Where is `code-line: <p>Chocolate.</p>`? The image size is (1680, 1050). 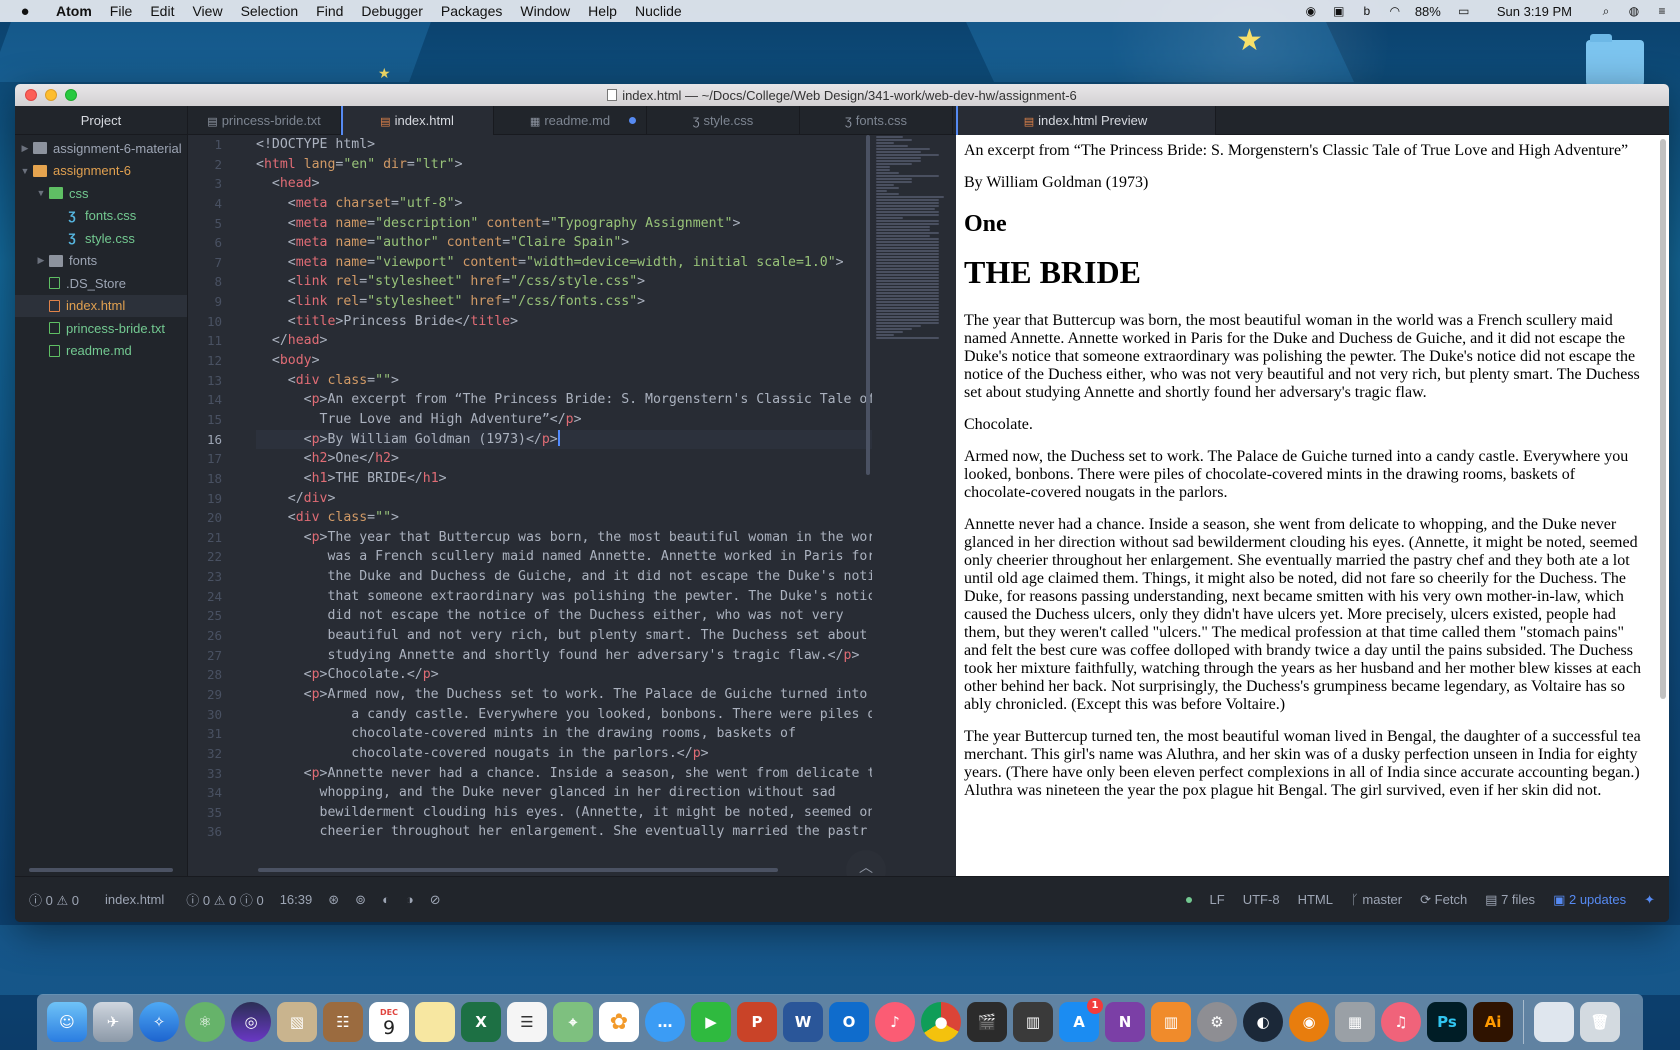
code-line: <p>Chocolate.</p> is located at coordinates (564, 675).